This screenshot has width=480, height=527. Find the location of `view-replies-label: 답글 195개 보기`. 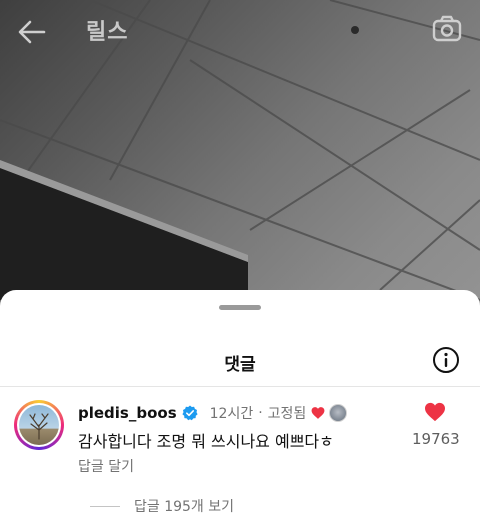

view-replies-label: 답글 195개 보기 is located at coordinates (184, 507).